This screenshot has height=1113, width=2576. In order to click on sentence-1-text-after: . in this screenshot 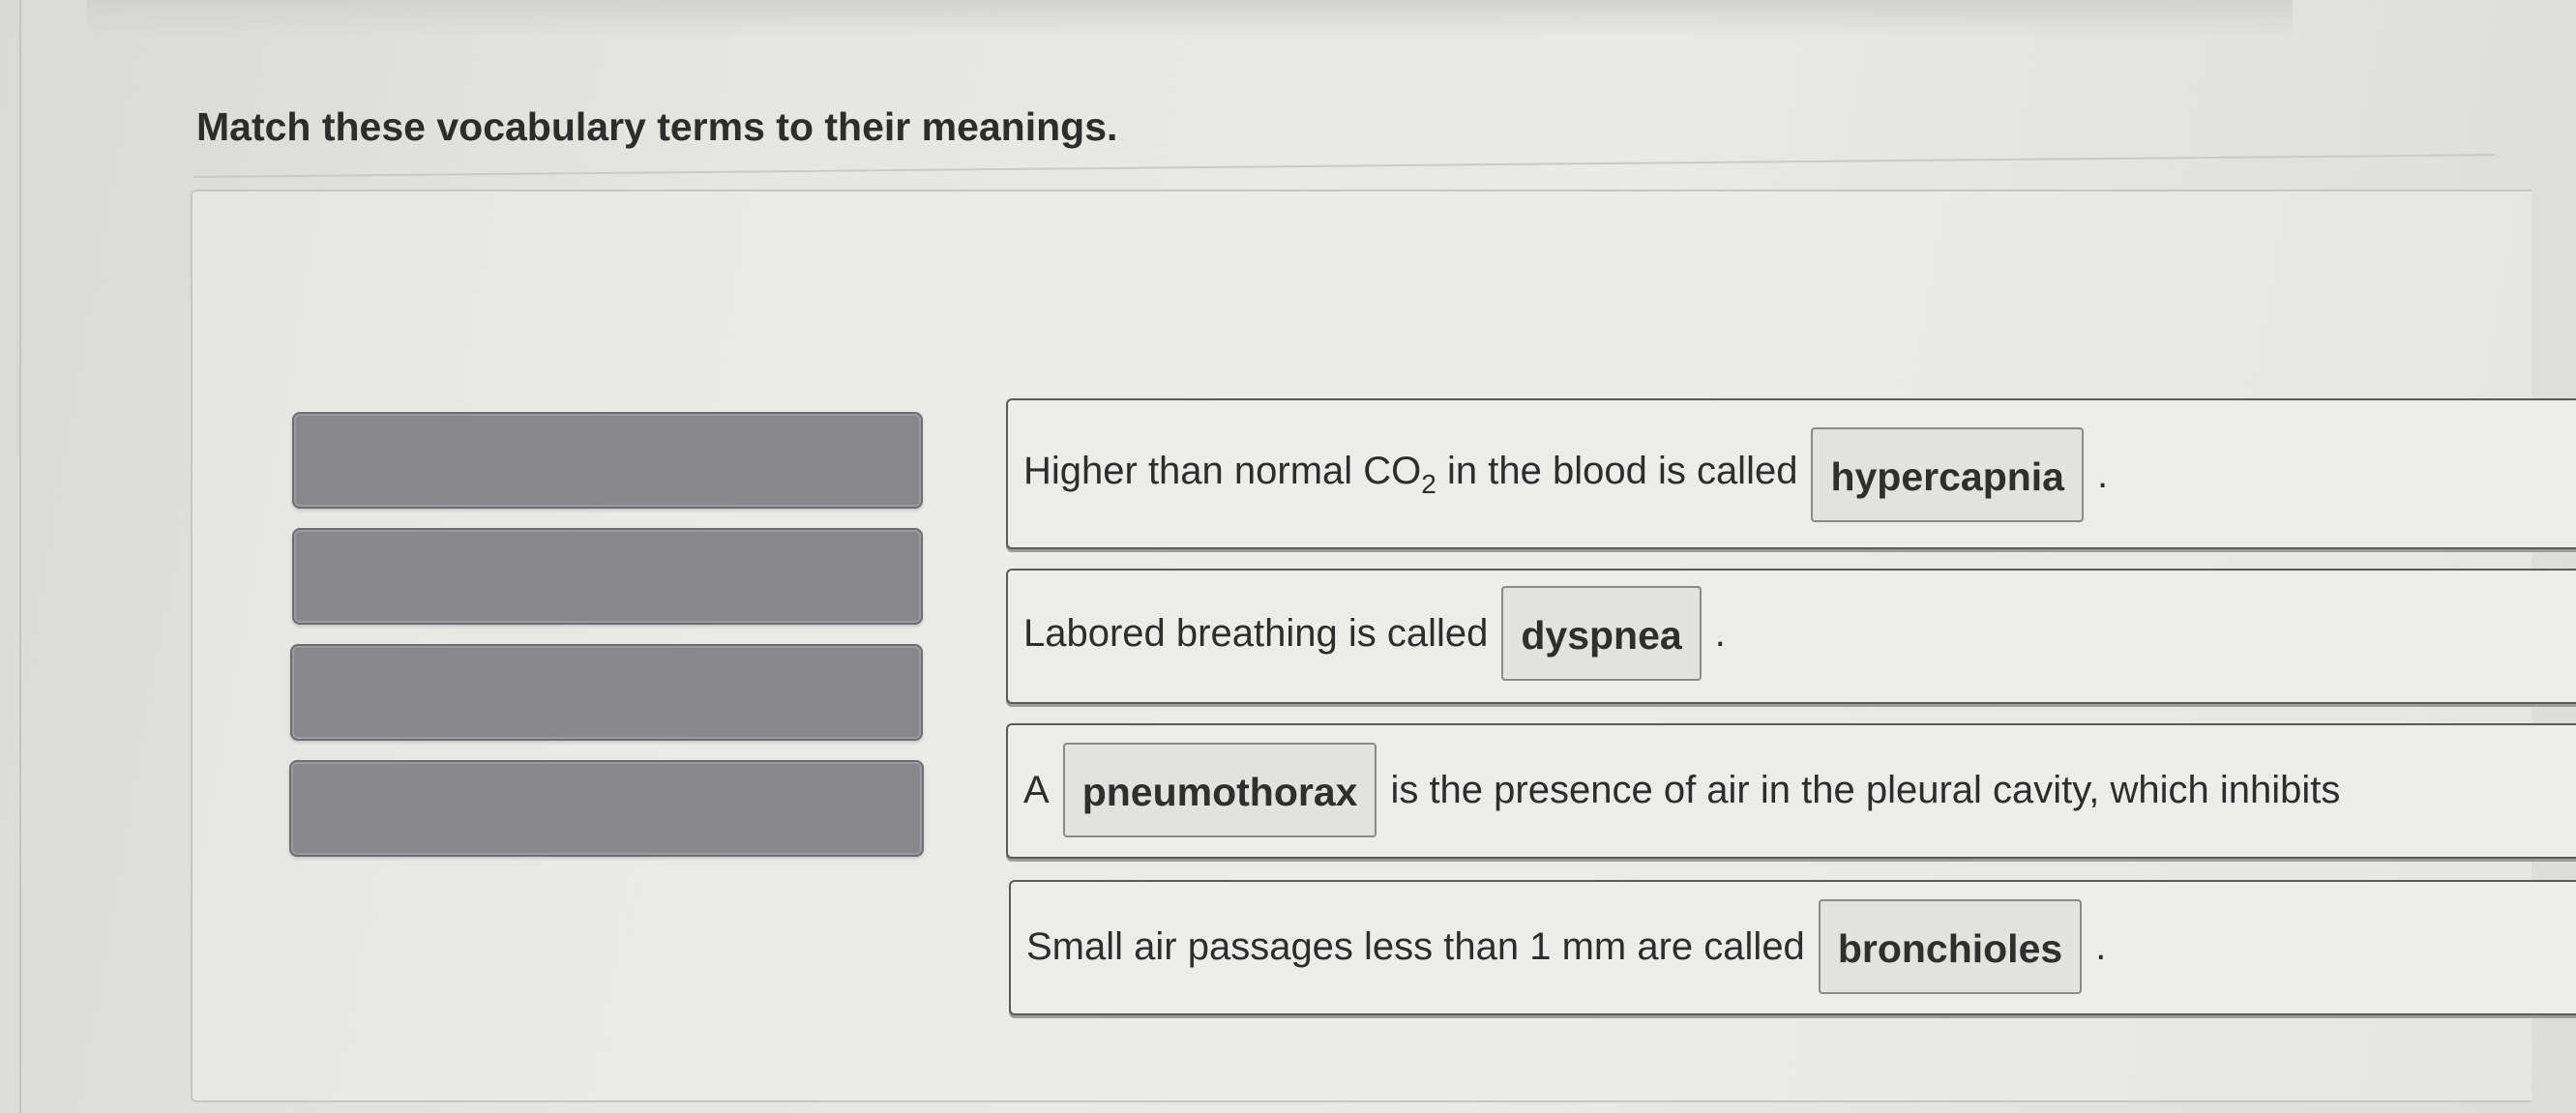, I will do `click(2103, 474)`.